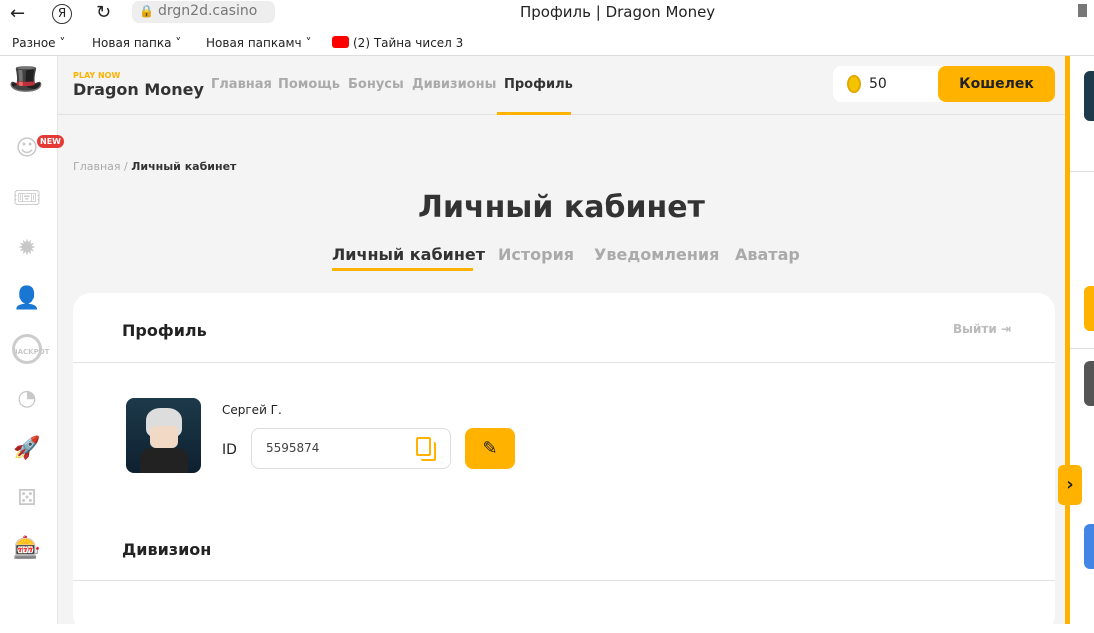 Image resolution: width=1094 pixels, height=633 pixels. Describe the element at coordinates (26, 82) in the screenshot. I see `logo-icon: 🎩` at that location.